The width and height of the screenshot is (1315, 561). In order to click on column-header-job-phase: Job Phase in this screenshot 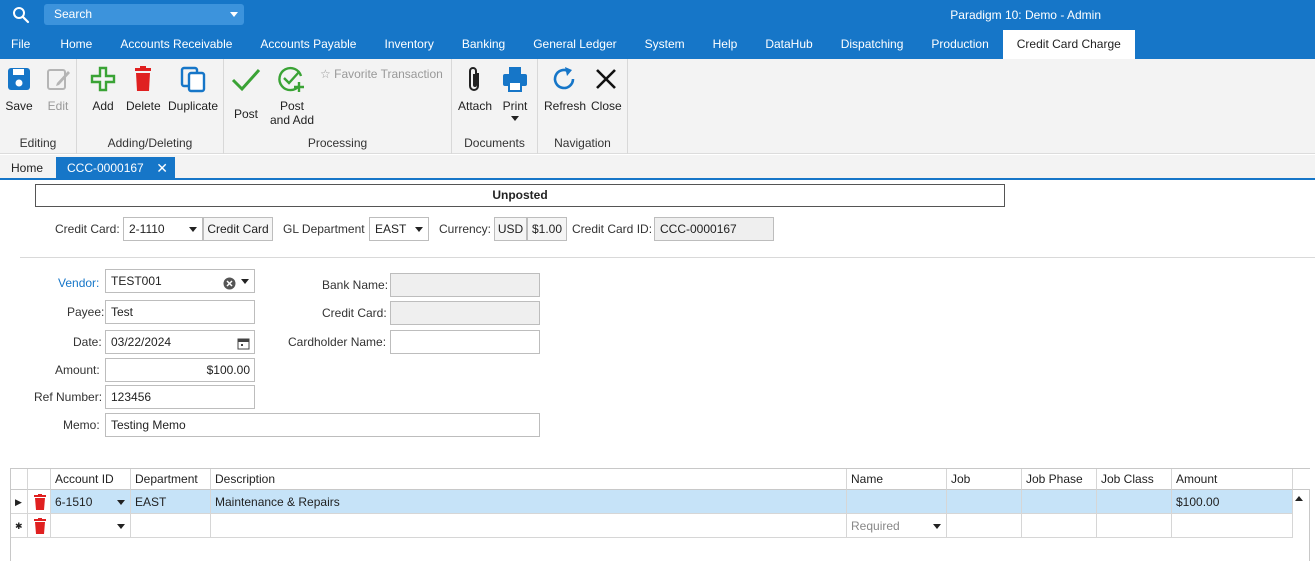, I will do `click(1059, 479)`.